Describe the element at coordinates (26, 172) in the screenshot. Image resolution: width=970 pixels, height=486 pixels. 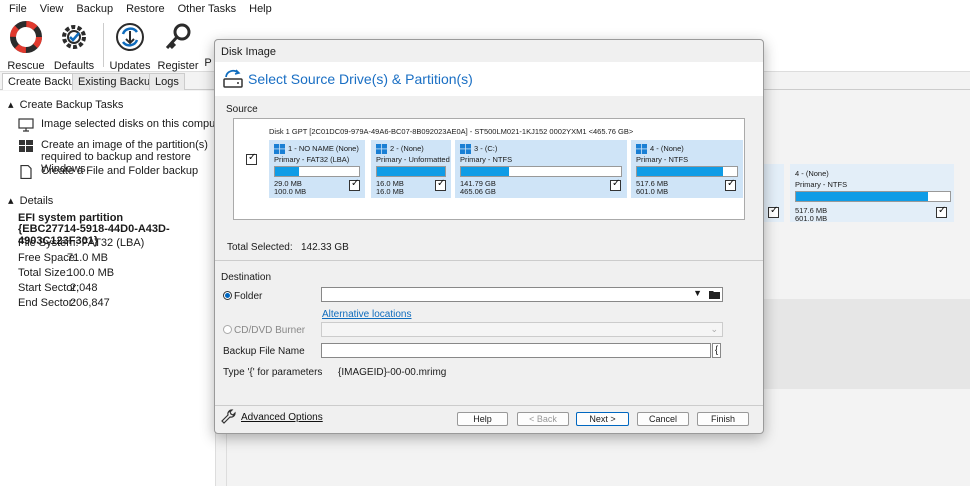
I see `document-icon` at that location.